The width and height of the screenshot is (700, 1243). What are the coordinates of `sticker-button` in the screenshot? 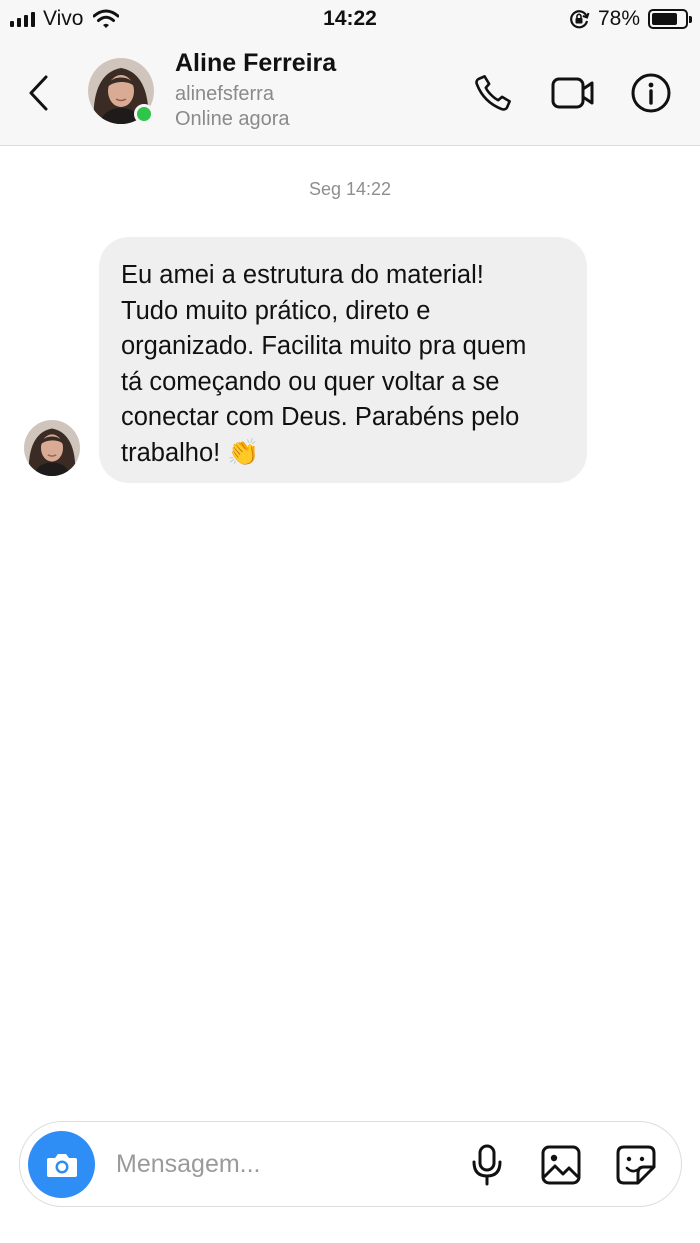 It's located at (636, 1165).